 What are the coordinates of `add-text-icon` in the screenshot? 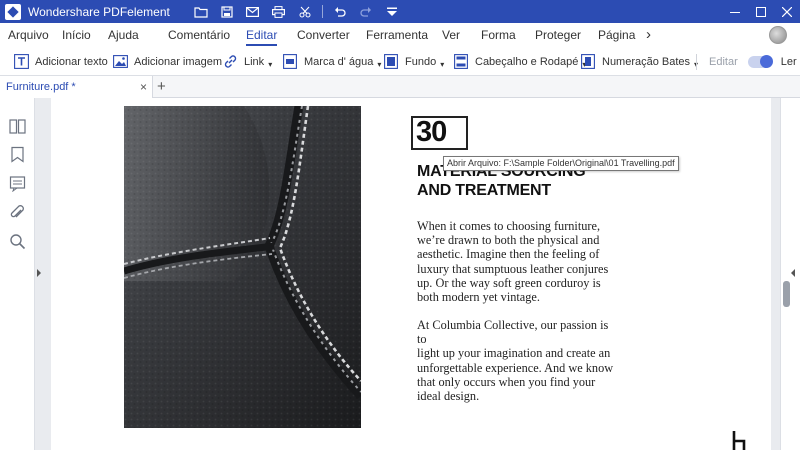 It's located at (21, 62).